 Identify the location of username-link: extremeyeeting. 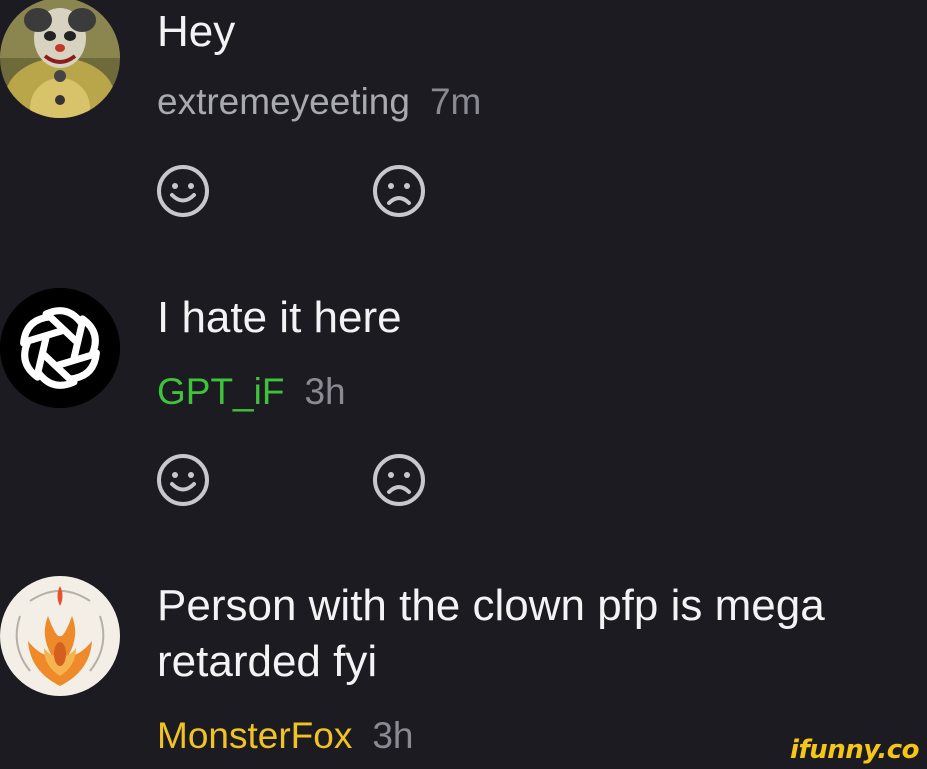
(283, 101).